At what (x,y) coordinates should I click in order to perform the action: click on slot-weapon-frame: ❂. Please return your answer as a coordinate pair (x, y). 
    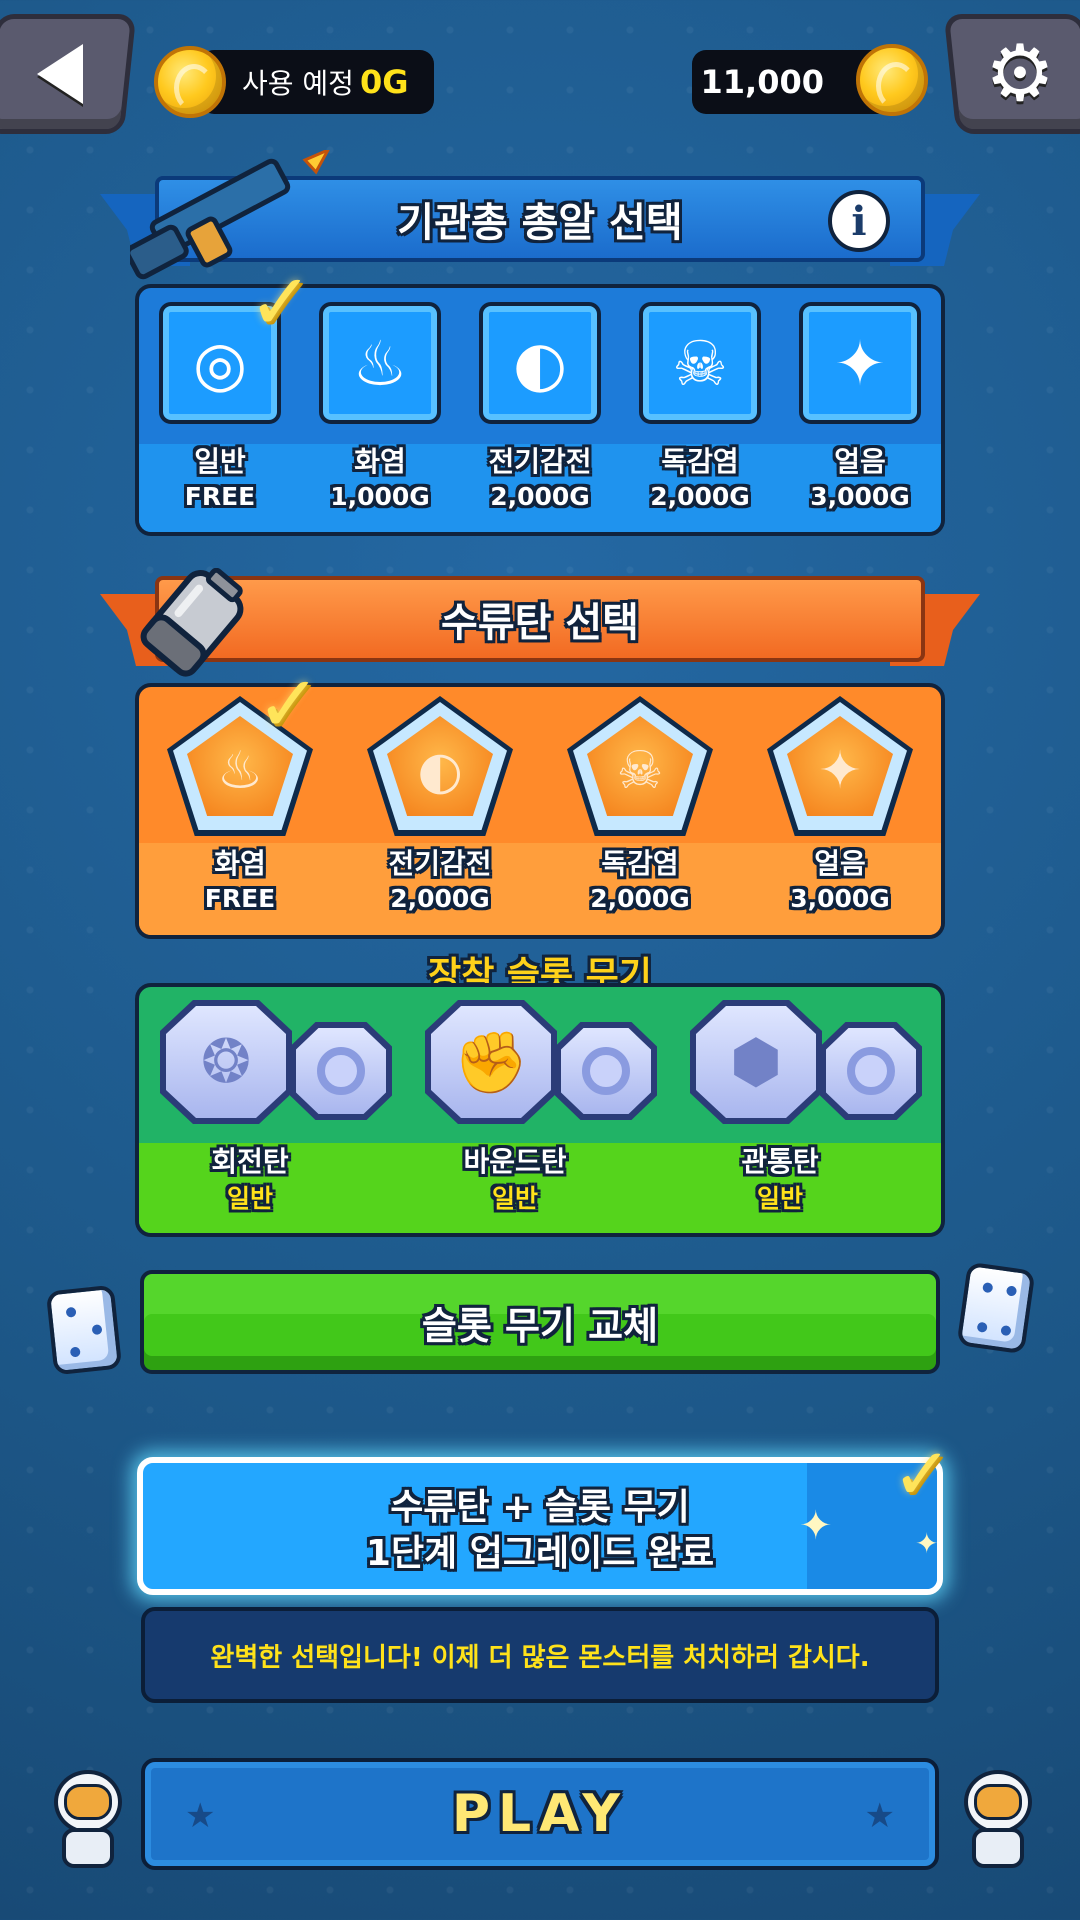
    Looking at the image, I should click on (226, 1062).